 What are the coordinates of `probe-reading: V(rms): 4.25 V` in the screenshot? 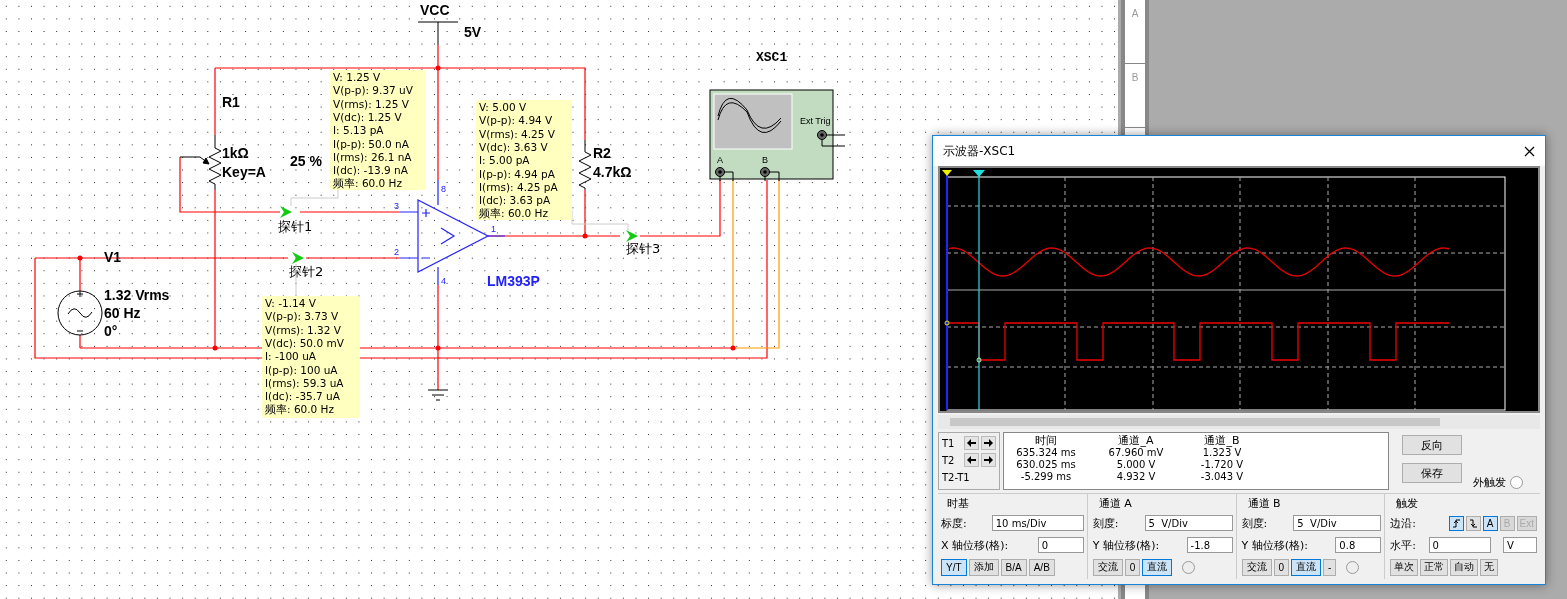 It's located at (517, 133).